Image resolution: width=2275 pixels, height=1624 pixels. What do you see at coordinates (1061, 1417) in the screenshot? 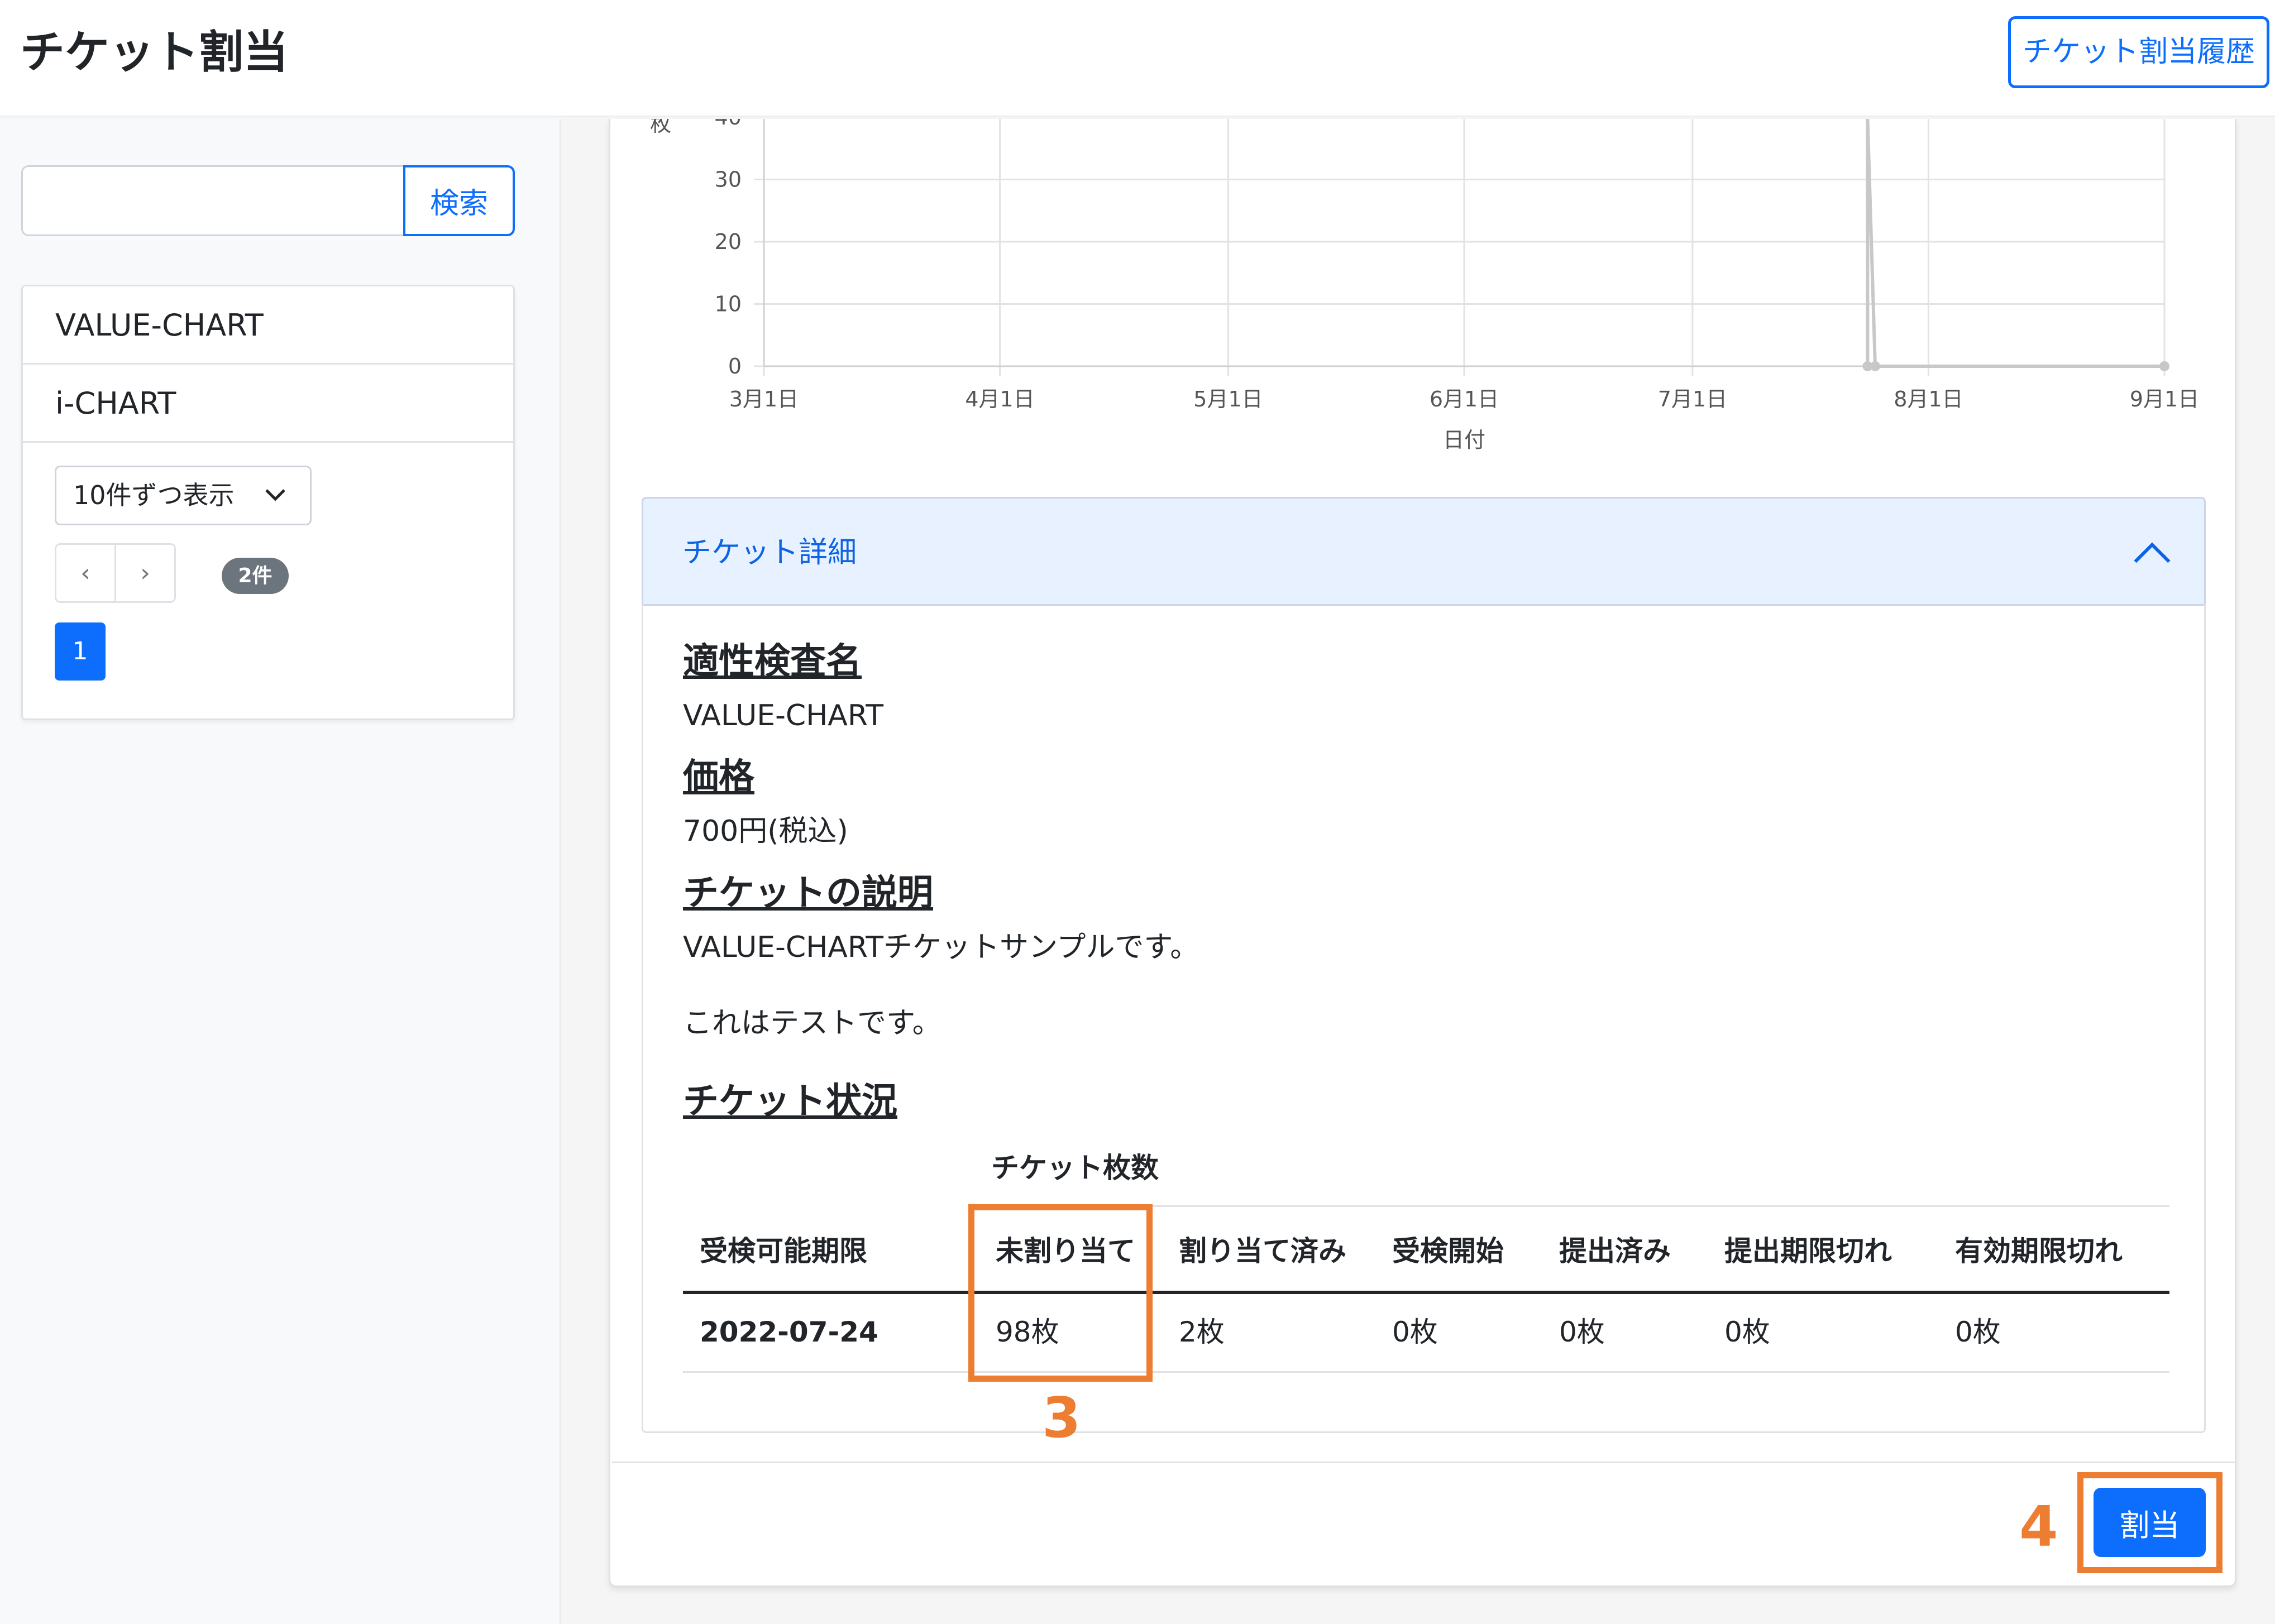
I see `step-3-marker: 3` at bounding box center [1061, 1417].